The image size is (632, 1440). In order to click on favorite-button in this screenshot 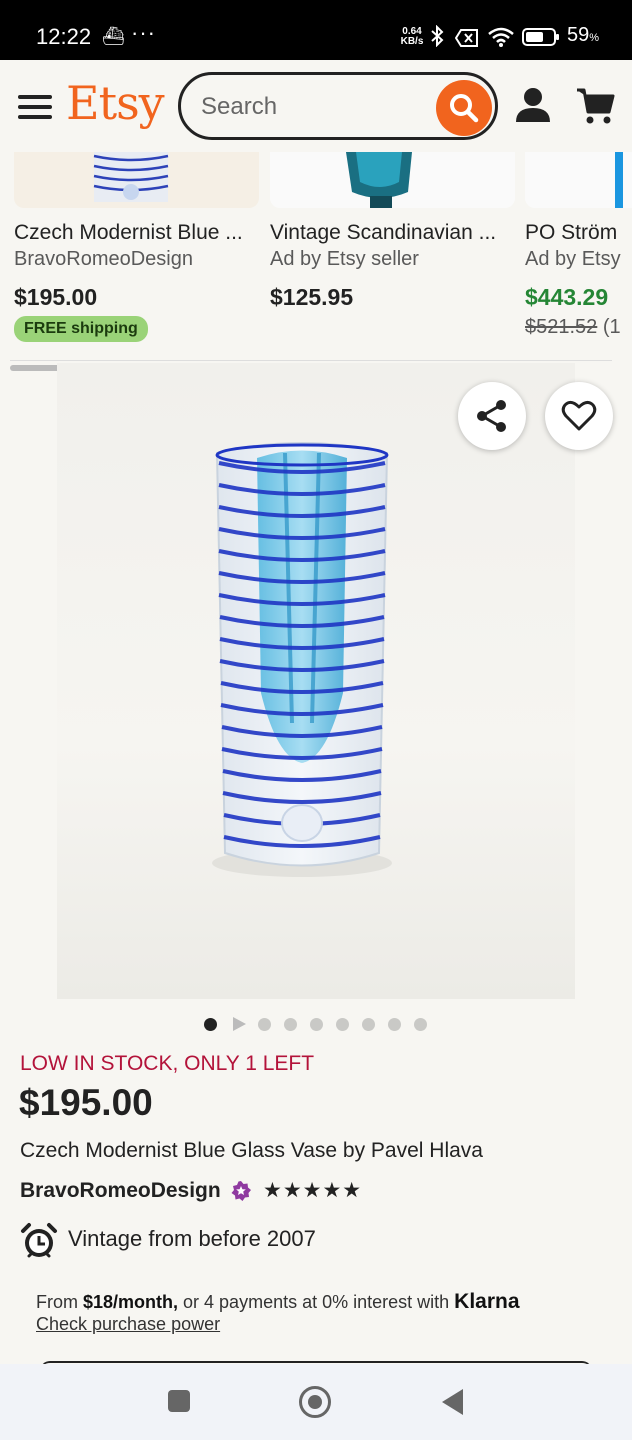, I will do `click(579, 416)`.